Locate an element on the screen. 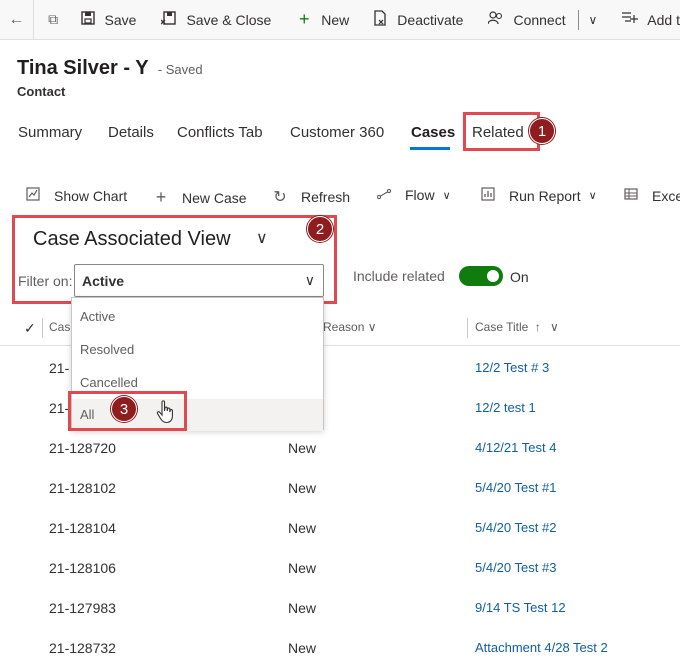 The width and height of the screenshot is (680, 662). deactivate-label: Deactivate is located at coordinates (430, 19).